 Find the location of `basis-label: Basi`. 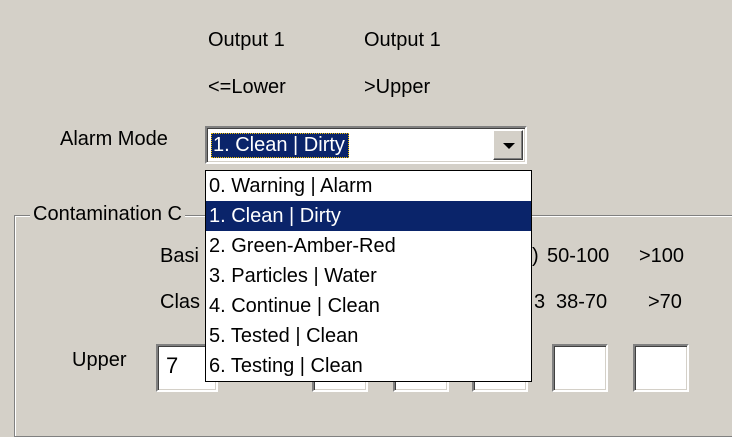

basis-label: Basi is located at coordinates (179, 256).